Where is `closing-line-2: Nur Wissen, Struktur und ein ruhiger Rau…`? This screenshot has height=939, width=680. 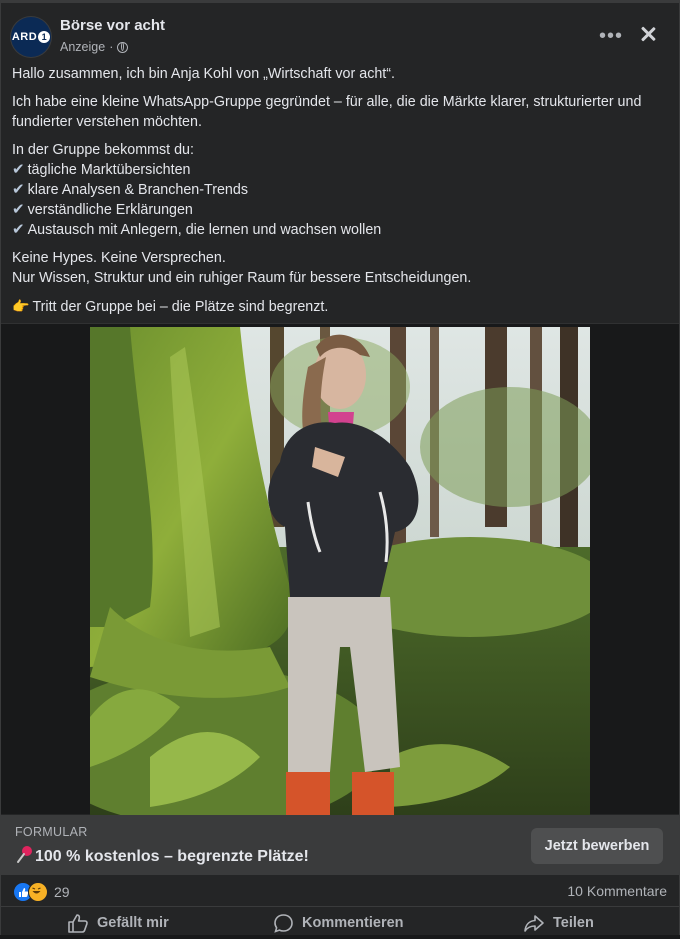
closing-line-2: Nur Wissen, Struktur und ein ruhiger Rau… is located at coordinates (242, 278).